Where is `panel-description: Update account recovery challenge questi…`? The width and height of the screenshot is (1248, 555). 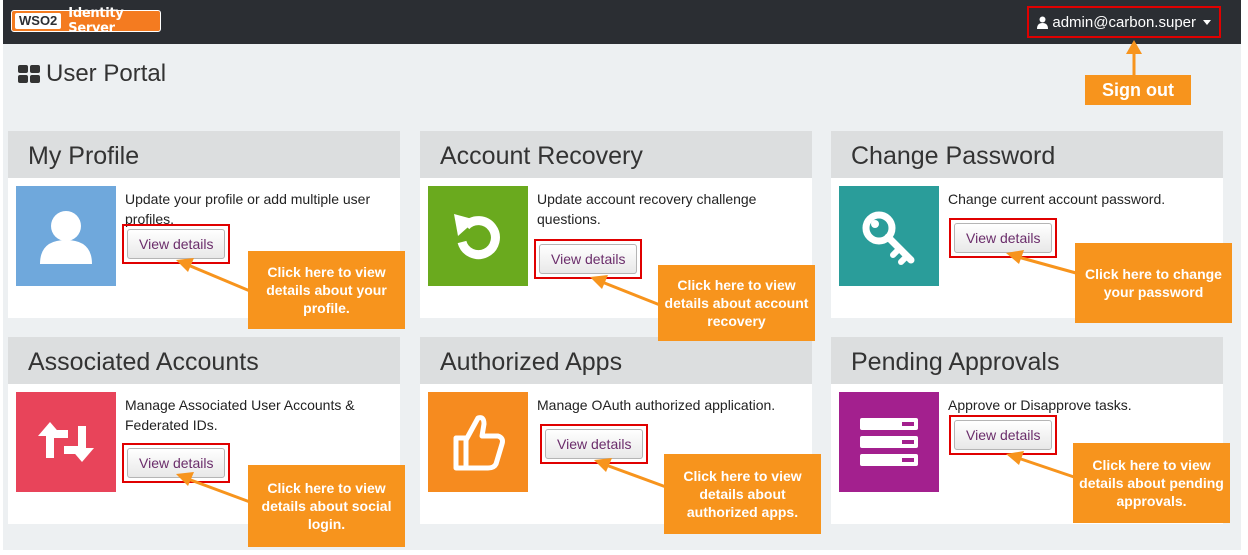
panel-description: Update account recovery challenge questi… is located at coordinates (647, 209).